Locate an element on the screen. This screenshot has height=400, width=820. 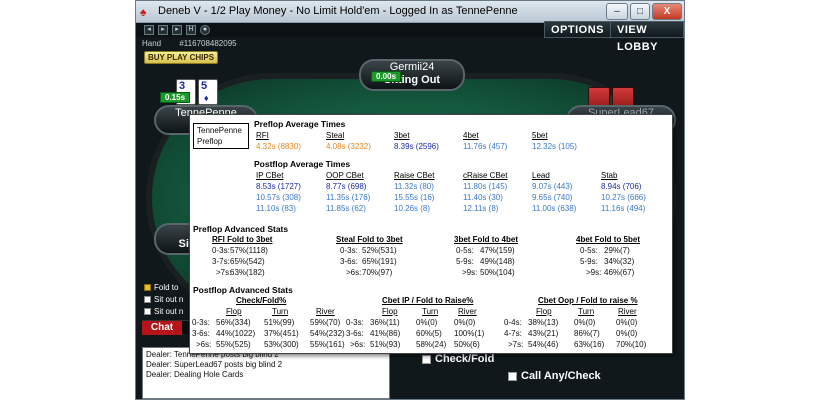
stat-group-title: 3bet Fold to 4bet is located at coordinates (486, 239).